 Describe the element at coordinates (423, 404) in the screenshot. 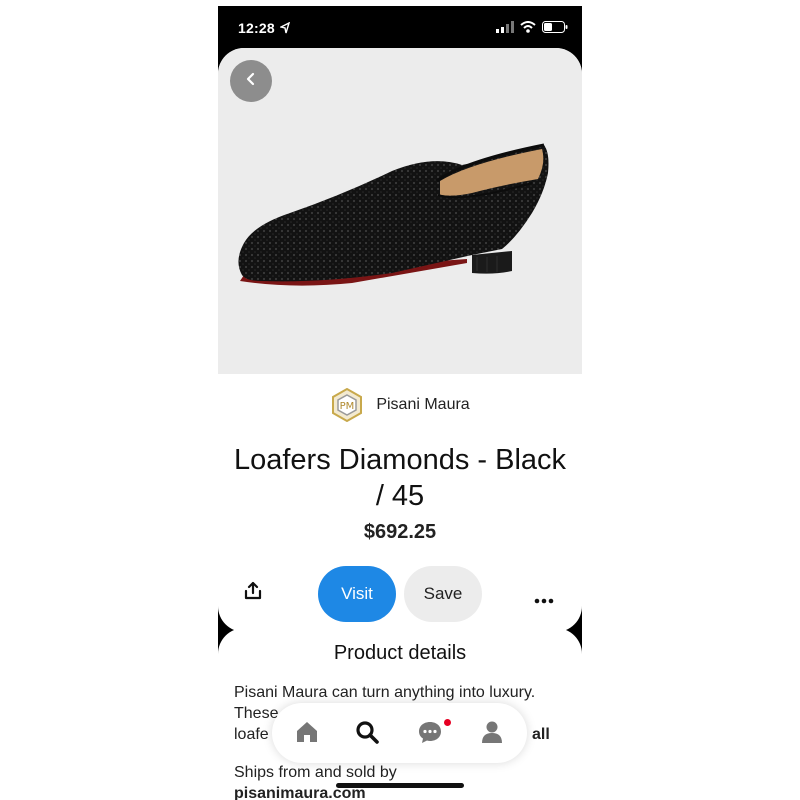

I see `brand-name: Pisani Maura` at that location.